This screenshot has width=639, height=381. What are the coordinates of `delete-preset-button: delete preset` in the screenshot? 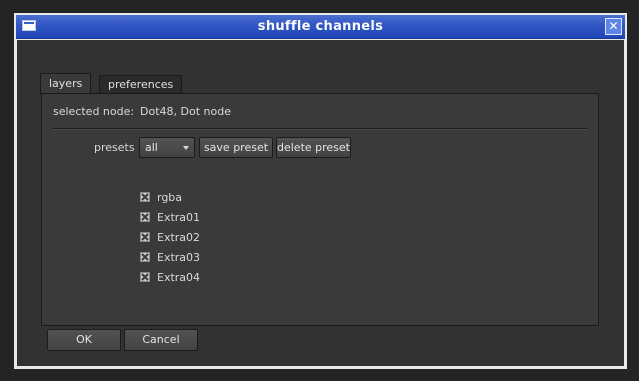 It's located at (313, 147).